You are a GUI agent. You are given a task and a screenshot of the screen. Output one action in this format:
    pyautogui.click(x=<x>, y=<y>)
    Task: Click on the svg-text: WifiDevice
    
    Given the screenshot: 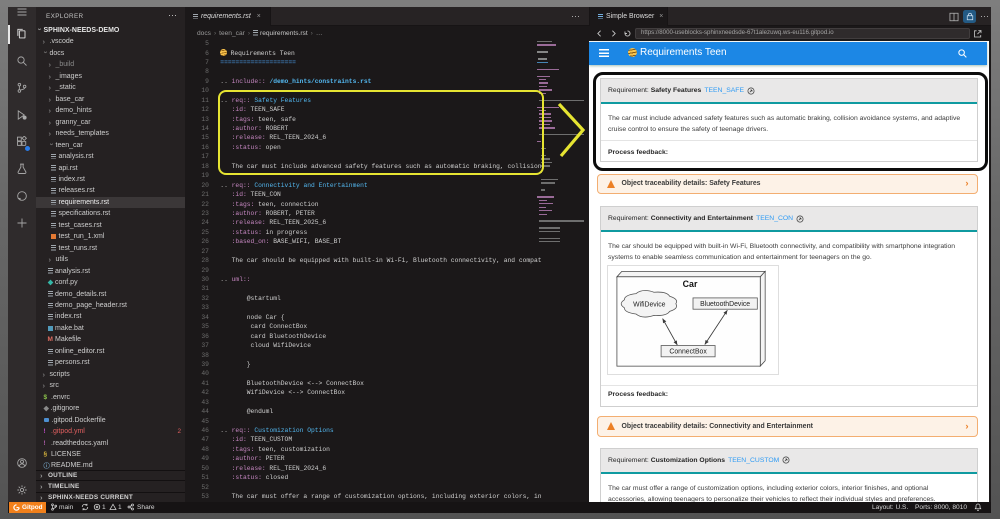 What is the action you would take?
    pyautogui.click(x=649, y=305)
    